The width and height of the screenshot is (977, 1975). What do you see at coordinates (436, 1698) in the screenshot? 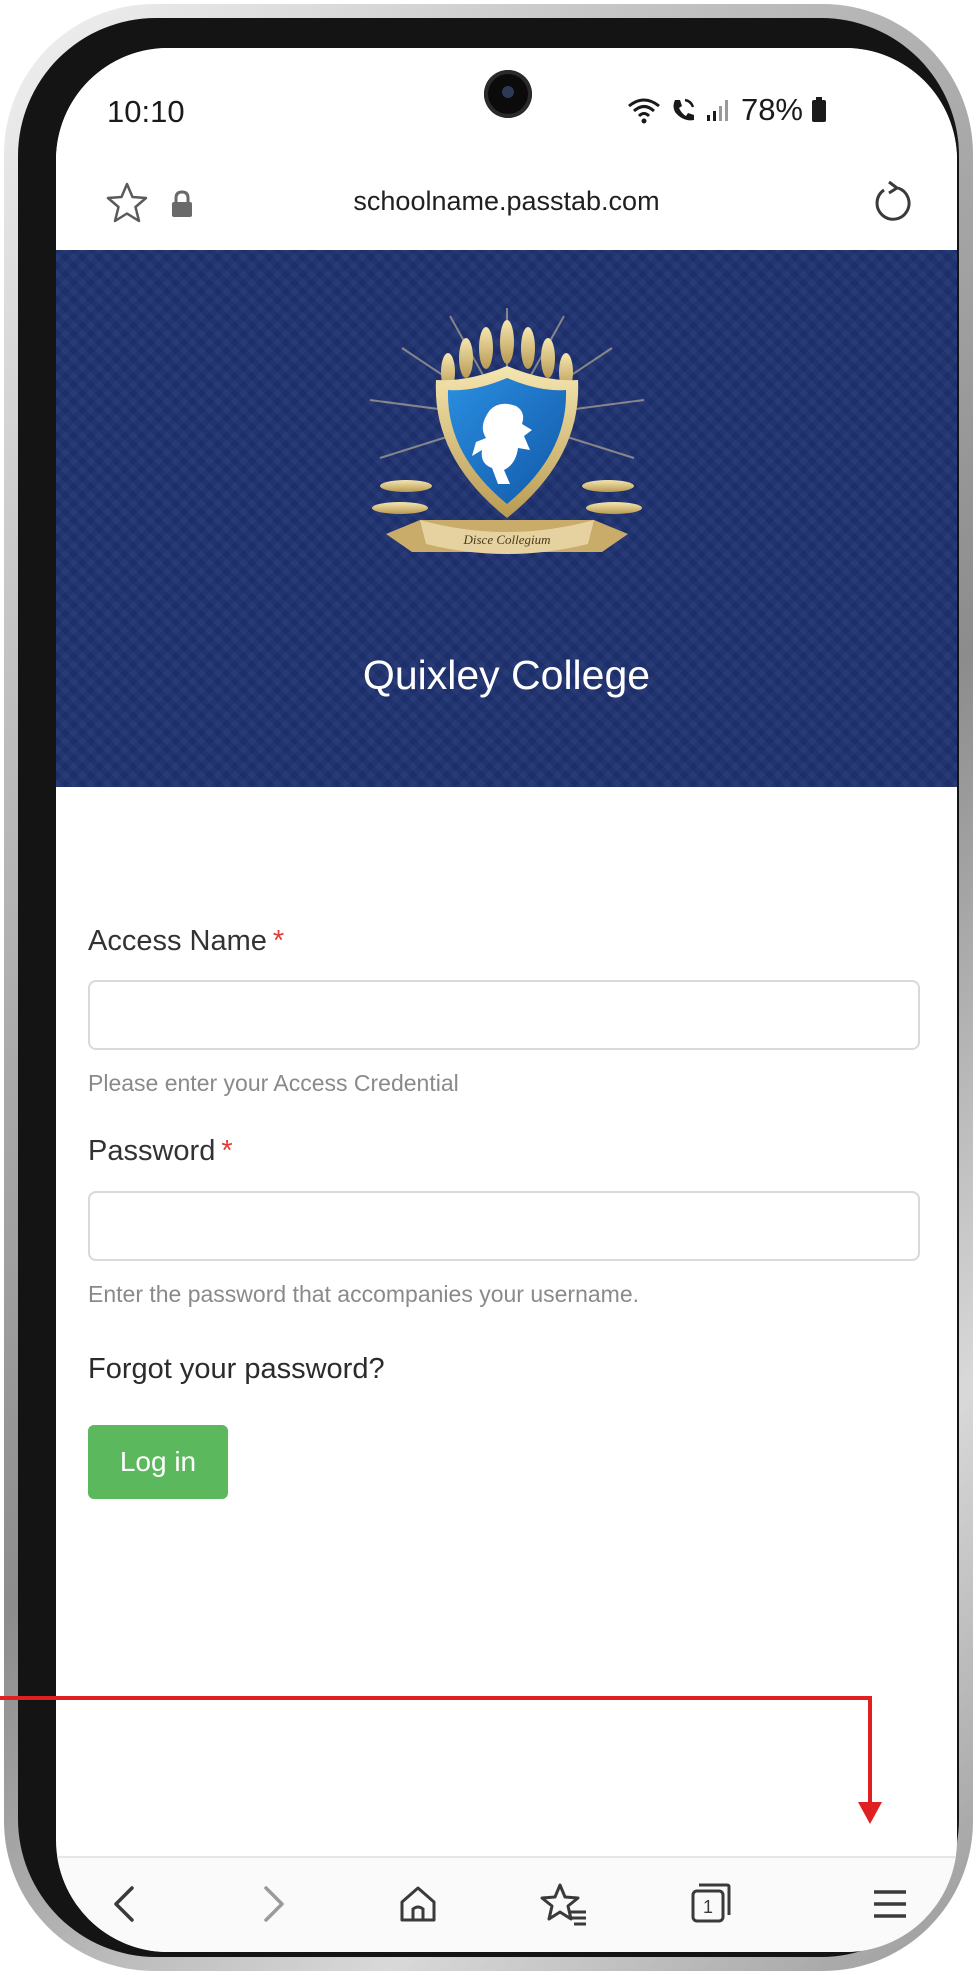
I see `callout-line-horizontal` at bounding box center [436, 1698].